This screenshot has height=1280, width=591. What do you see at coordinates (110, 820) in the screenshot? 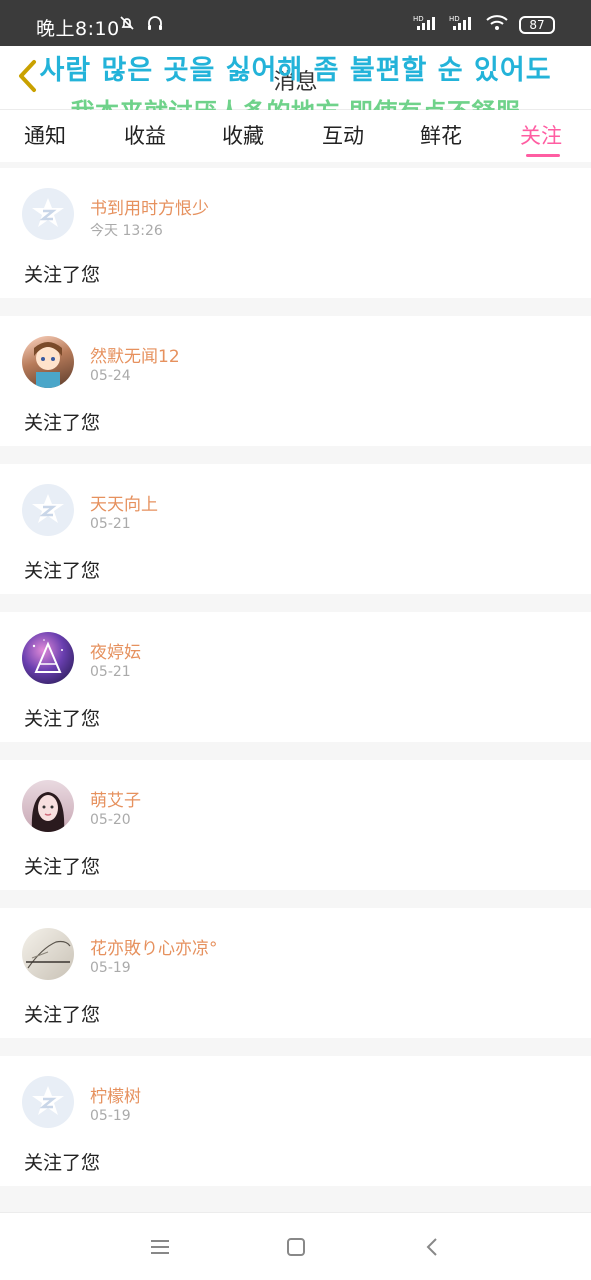
I see `timestamp: 05-20` at bounding box center [110, 820].